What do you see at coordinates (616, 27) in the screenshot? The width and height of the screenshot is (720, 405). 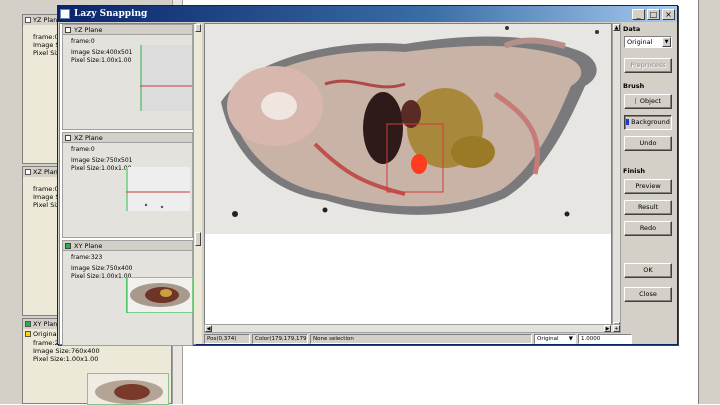 I see `arrow-up-icon: ▲` at bounding box center [616, 27].